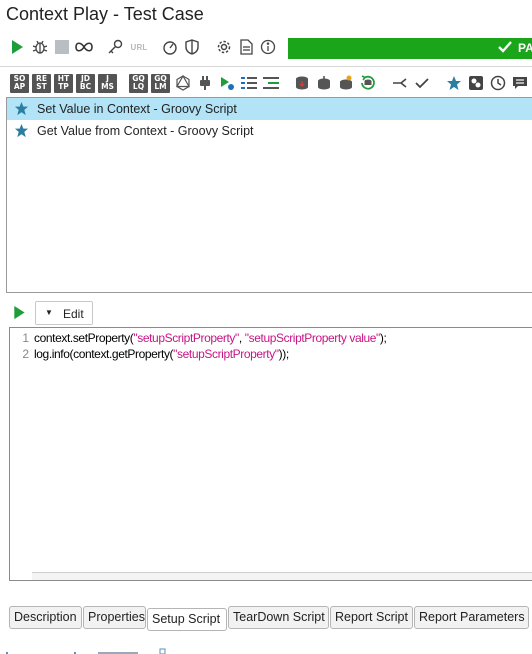  Describe the element at coordinates (85, 83) in the screenshot. I see `jdbc-step-icon: JD BC` at that location.